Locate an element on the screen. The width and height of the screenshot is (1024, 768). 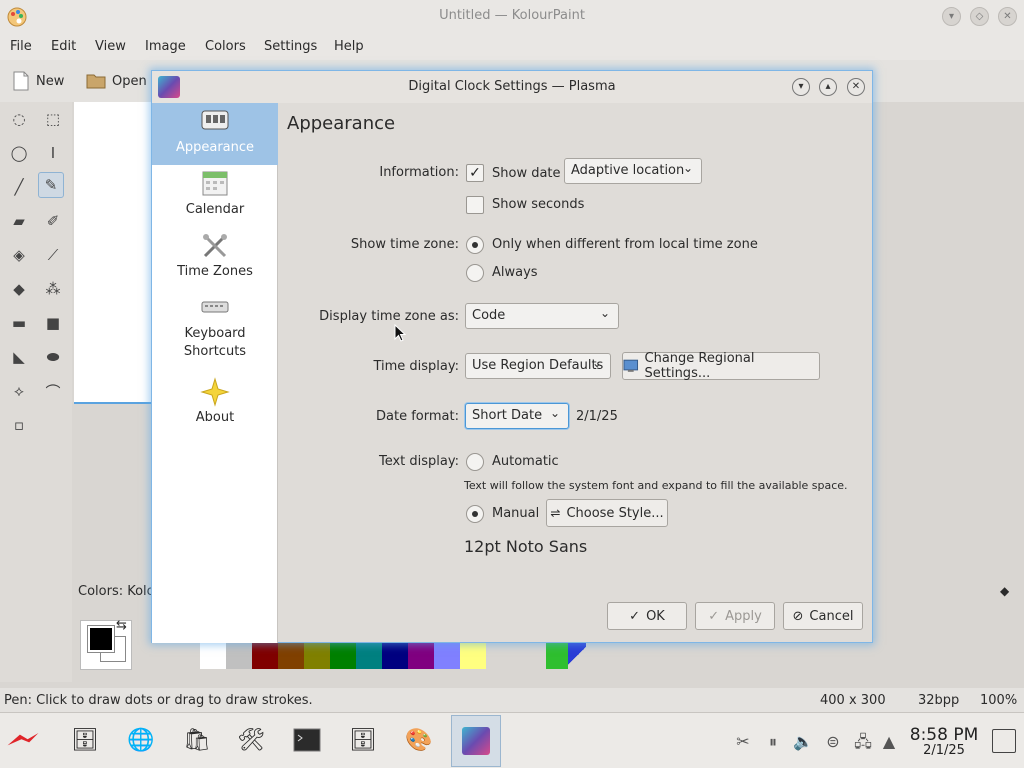
new-button: New is located at coordinates (38, 81).